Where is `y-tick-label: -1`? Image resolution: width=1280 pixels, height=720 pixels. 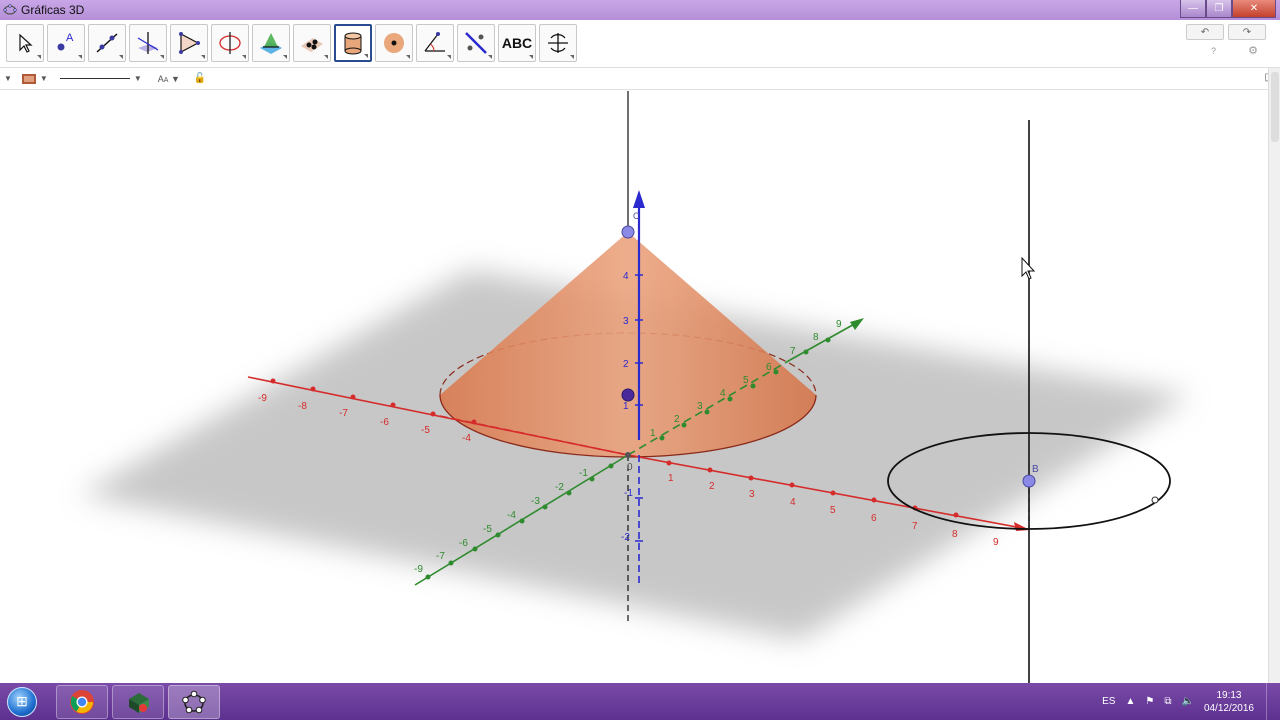 y-tick-label: -1 is located at coordinates (583, 473).